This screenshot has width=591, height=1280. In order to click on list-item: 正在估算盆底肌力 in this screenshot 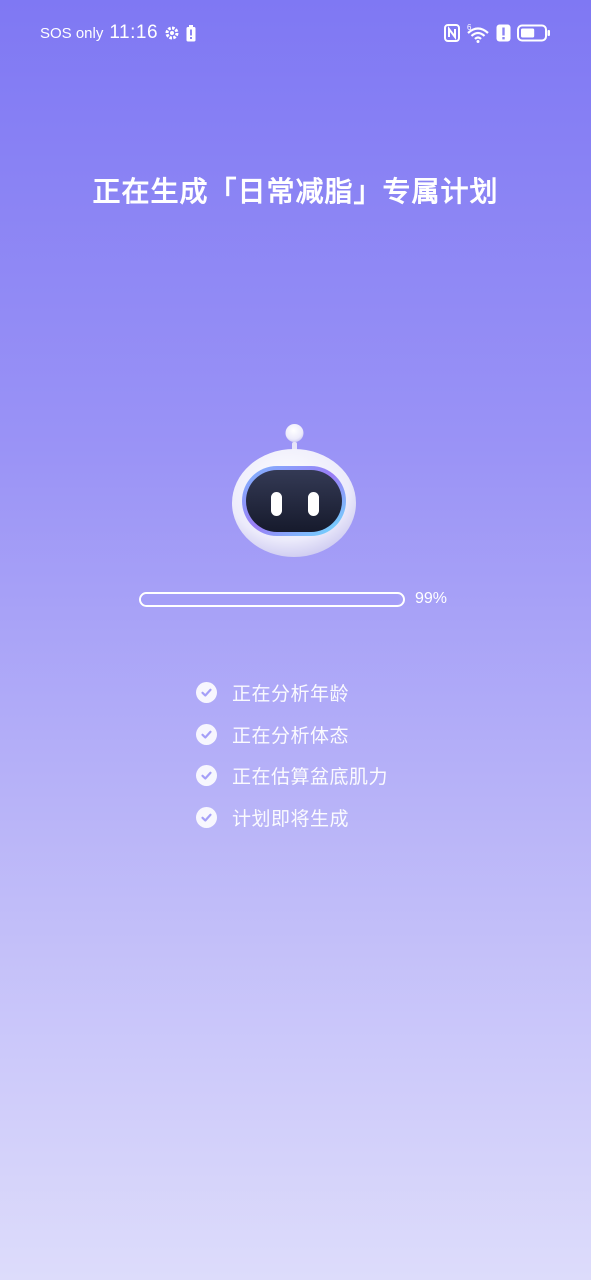, I will do `click(326, 776)`.